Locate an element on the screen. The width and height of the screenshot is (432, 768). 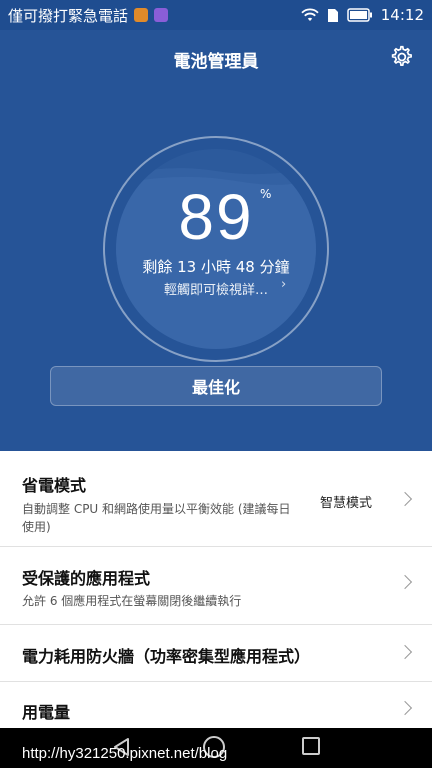
carrier-text: 僅可撥打緊急電話 is located at coordinates (68, 15).